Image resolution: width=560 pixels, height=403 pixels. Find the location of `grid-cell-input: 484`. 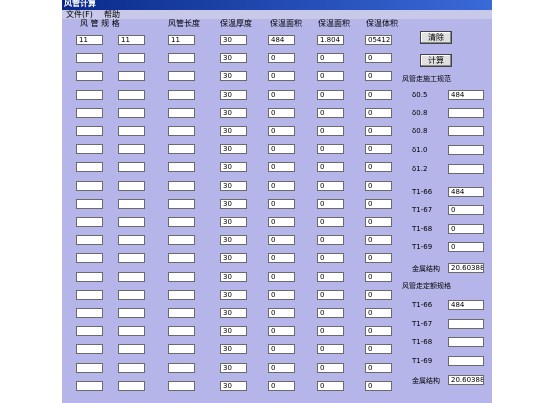

grid-cell-input: 484 is located at coordinates (281, 40).